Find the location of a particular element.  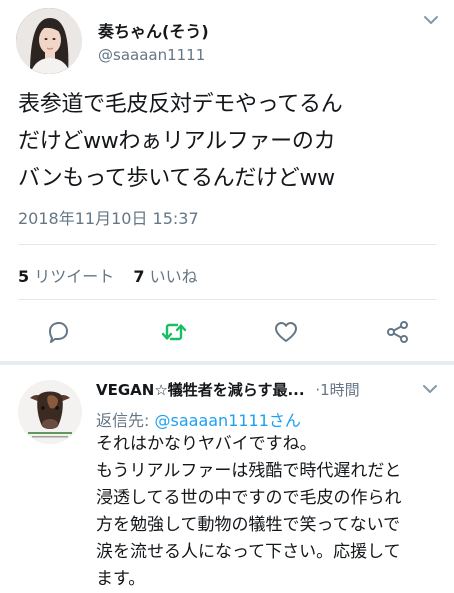

share-button is located at coordinates (398, 332).